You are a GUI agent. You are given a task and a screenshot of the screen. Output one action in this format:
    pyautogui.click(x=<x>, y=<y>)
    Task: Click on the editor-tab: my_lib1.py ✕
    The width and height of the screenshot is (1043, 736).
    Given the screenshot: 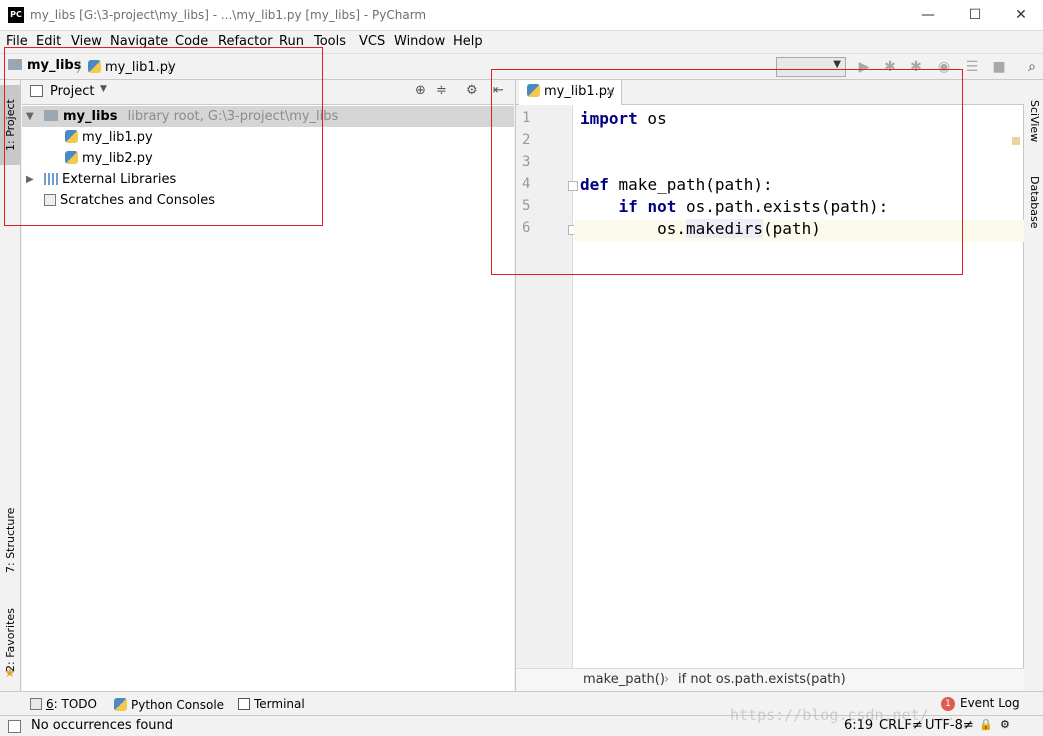 What is the action you would take?
    pyautogui.click(x=570, y=92)
    